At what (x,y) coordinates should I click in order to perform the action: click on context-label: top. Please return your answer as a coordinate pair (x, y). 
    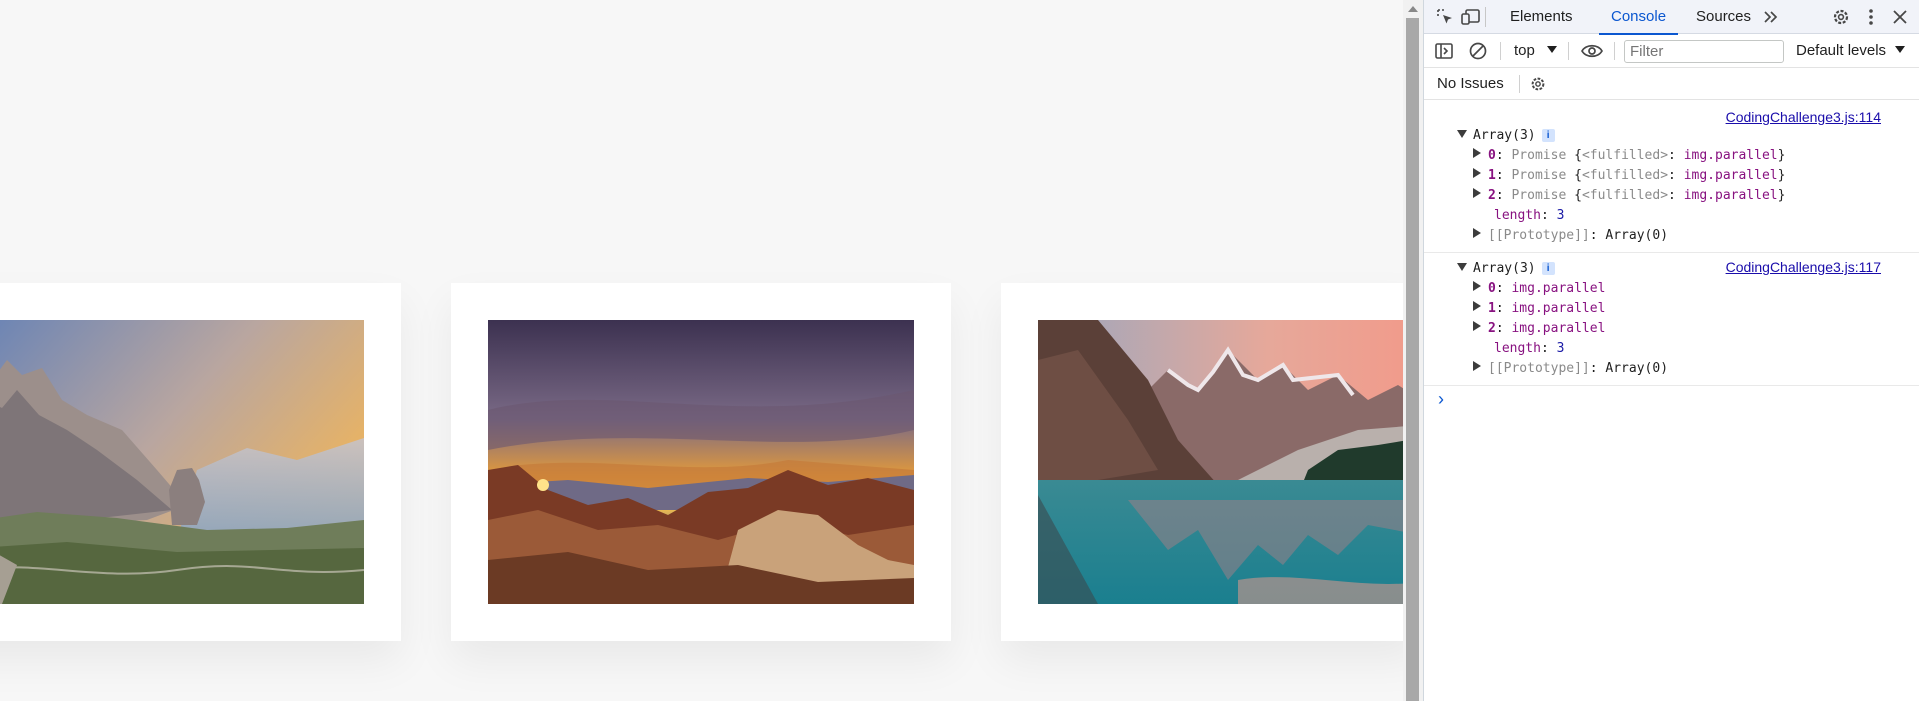
    Looking at the image, I should click on (1524, 50).